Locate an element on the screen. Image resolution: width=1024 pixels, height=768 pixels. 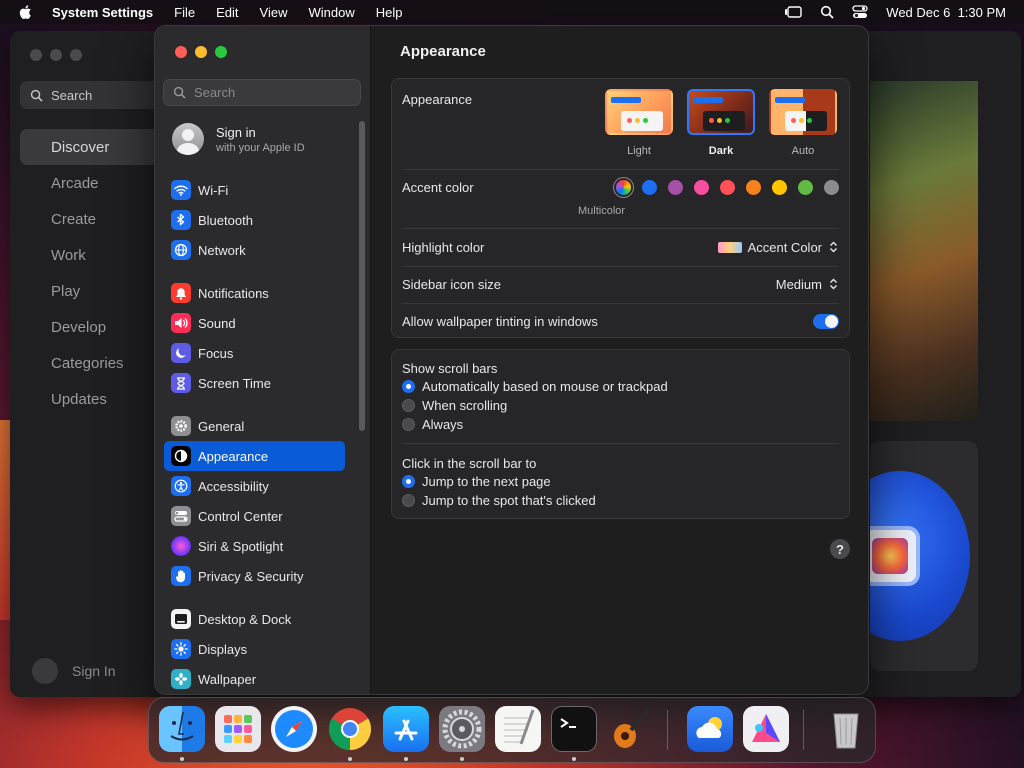
radio-label: Jump to the spot that's clicked is located at coordinates (509, 500).